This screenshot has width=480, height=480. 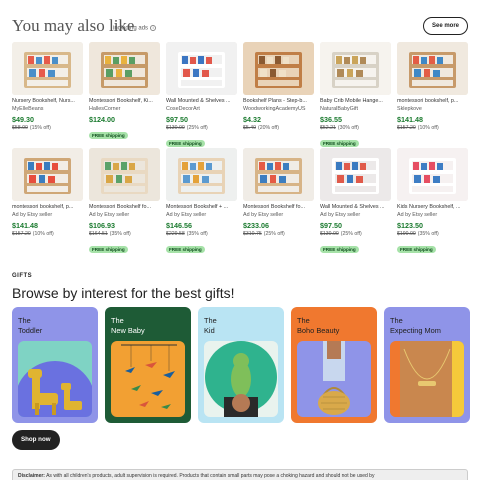 I want to click on discount-percent: (15% off), so click(x=40, y=128).